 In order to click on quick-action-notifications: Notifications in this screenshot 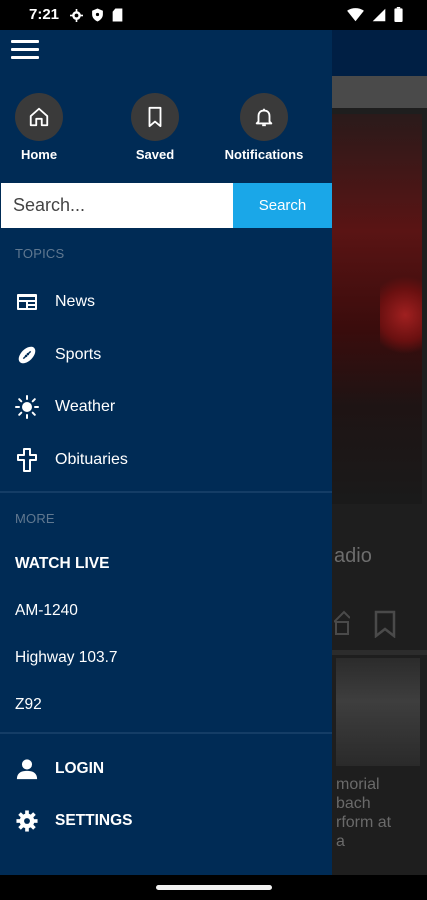, I will do `click(264, 127)`.